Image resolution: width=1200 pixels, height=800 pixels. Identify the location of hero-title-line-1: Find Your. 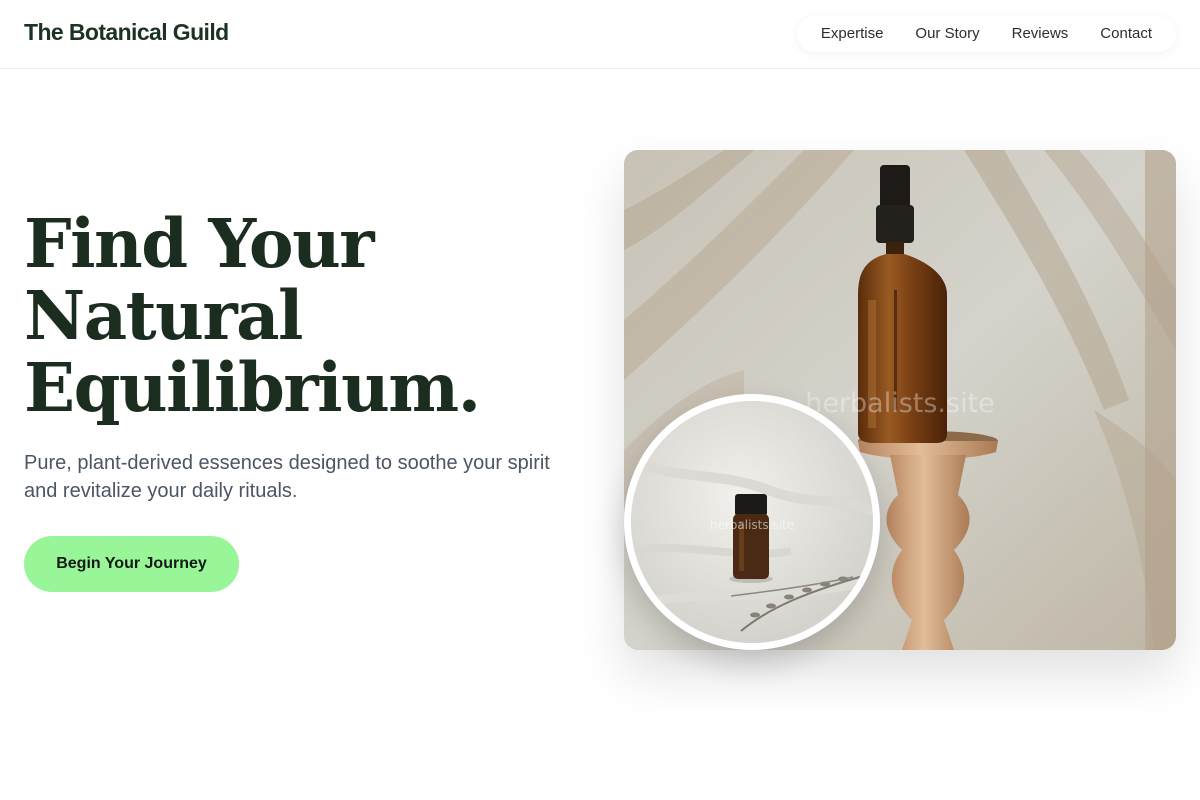
(199, 243).